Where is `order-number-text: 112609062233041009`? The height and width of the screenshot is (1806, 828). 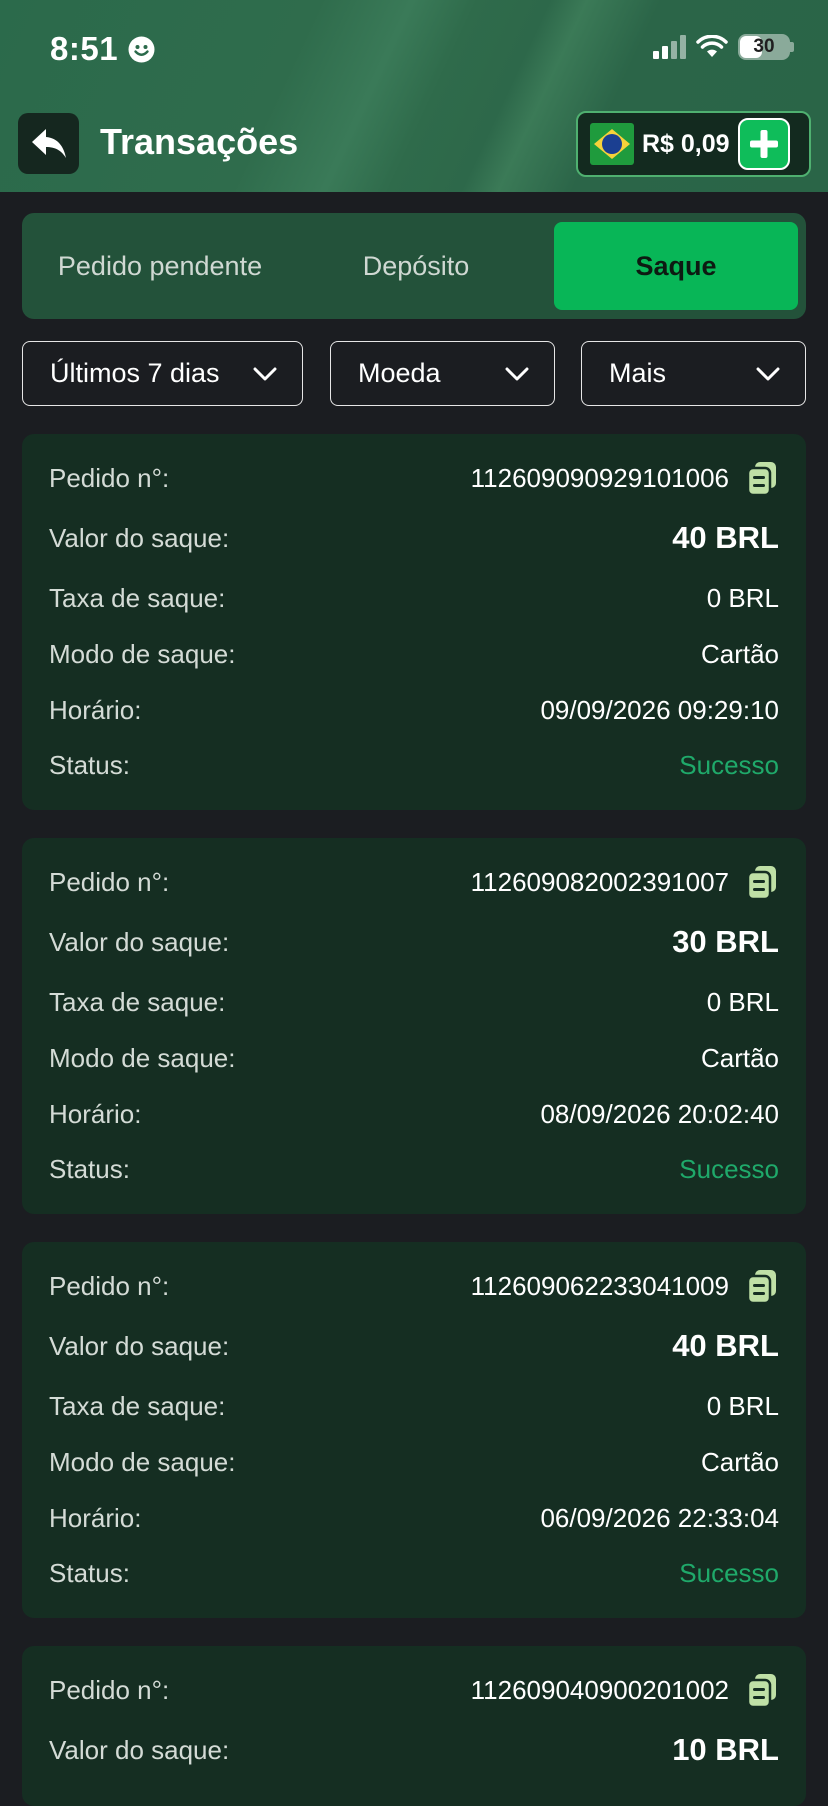 order-number-text: 112609062233041009 is located at coordinates (599, 1285).